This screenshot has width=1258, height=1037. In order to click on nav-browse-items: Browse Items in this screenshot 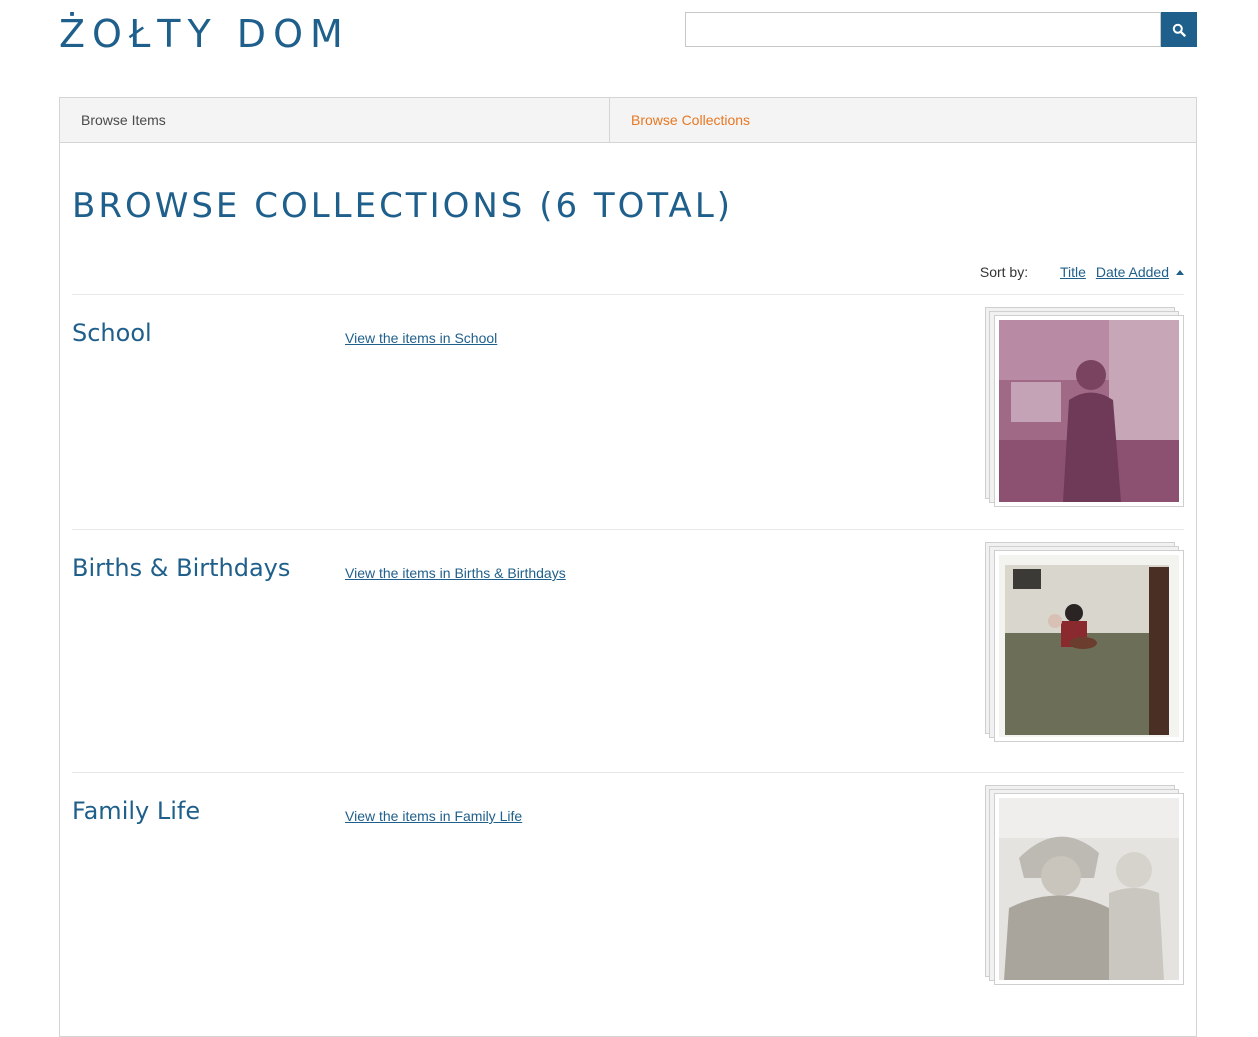, I will do `click(335, 120)`.